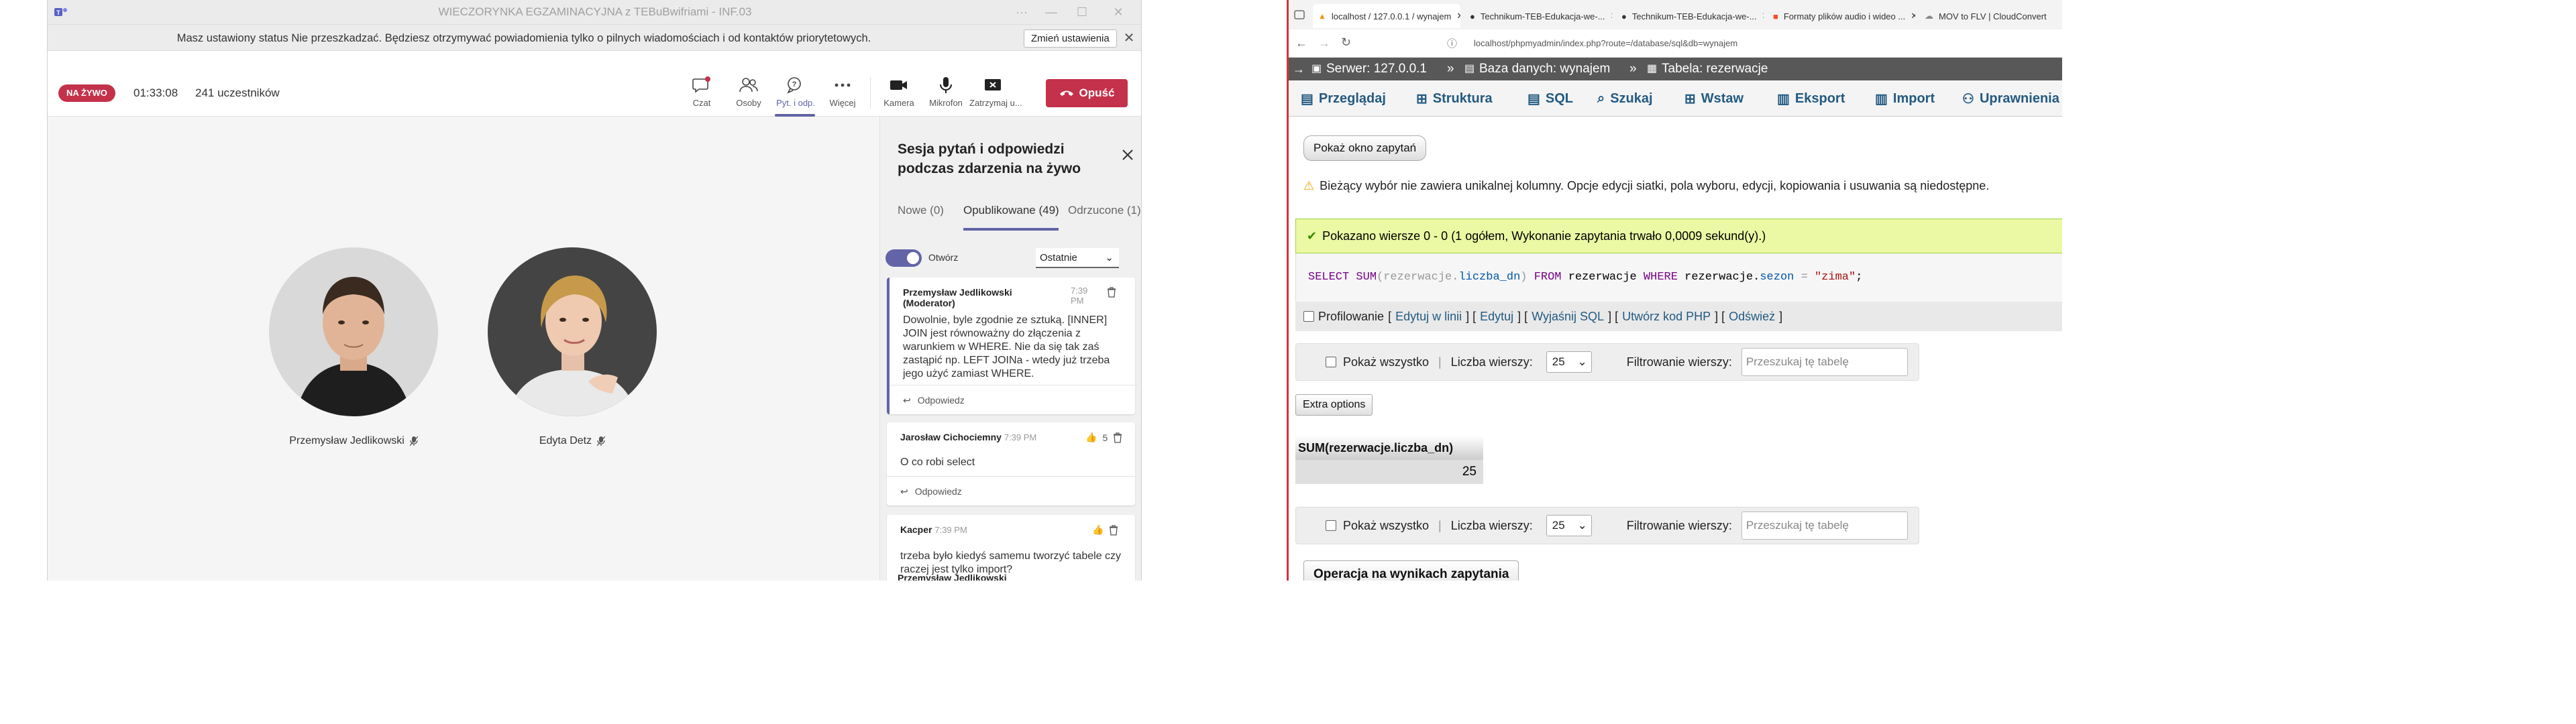 The image size is (2576, 724). What do you see at coordinates (898, 91) in the screenshot?
I see `toolbar-camera: Kamera` at bounding box center [898, 91].